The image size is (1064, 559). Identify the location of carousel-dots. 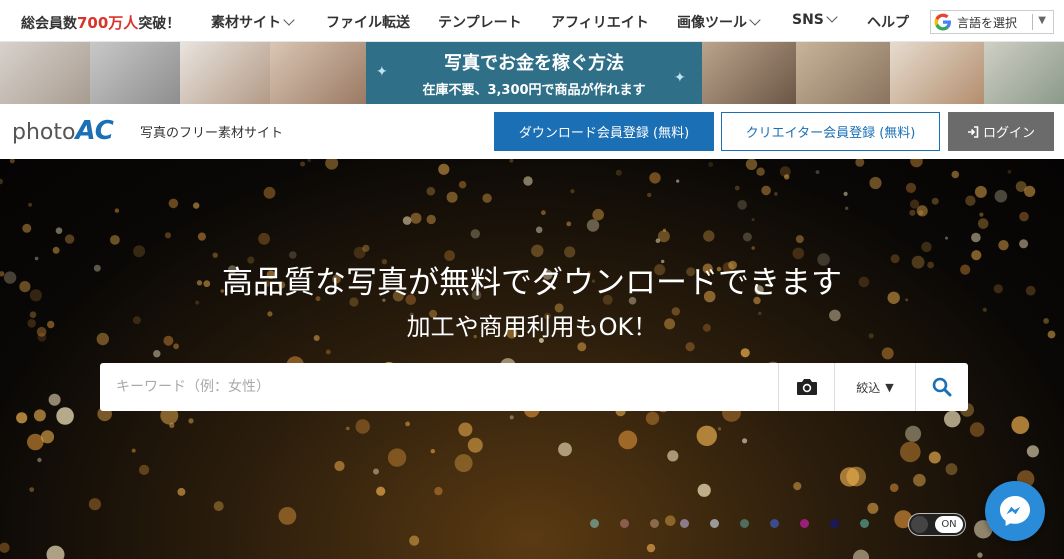
(740, 523).